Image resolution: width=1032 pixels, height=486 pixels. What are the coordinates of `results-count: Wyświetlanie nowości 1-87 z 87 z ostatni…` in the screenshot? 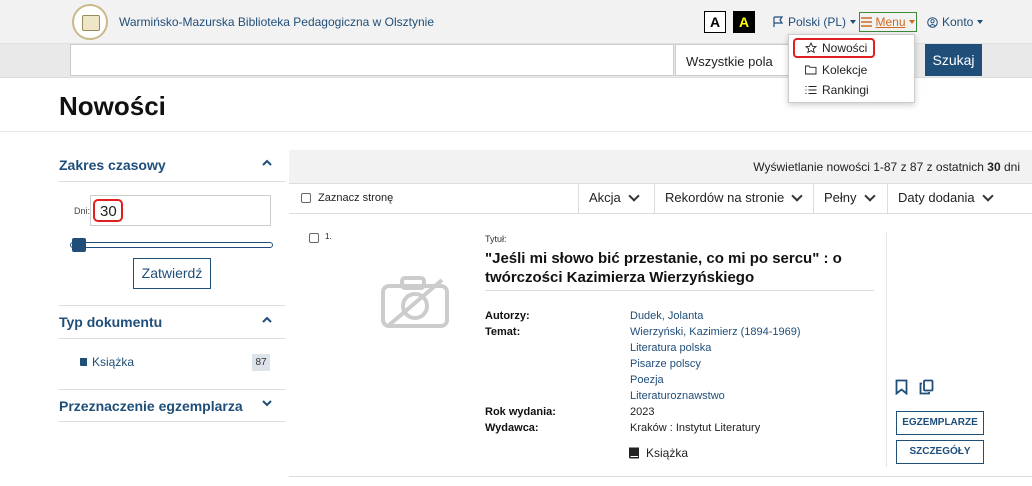 It's located at (886, 167).